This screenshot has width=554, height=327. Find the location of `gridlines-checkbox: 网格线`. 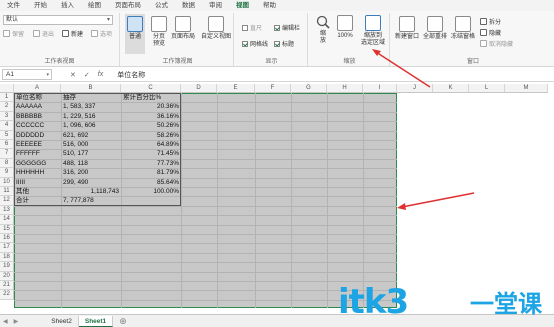

gridlines-checkbox: 网格线 is located at coordinates (255, 43).